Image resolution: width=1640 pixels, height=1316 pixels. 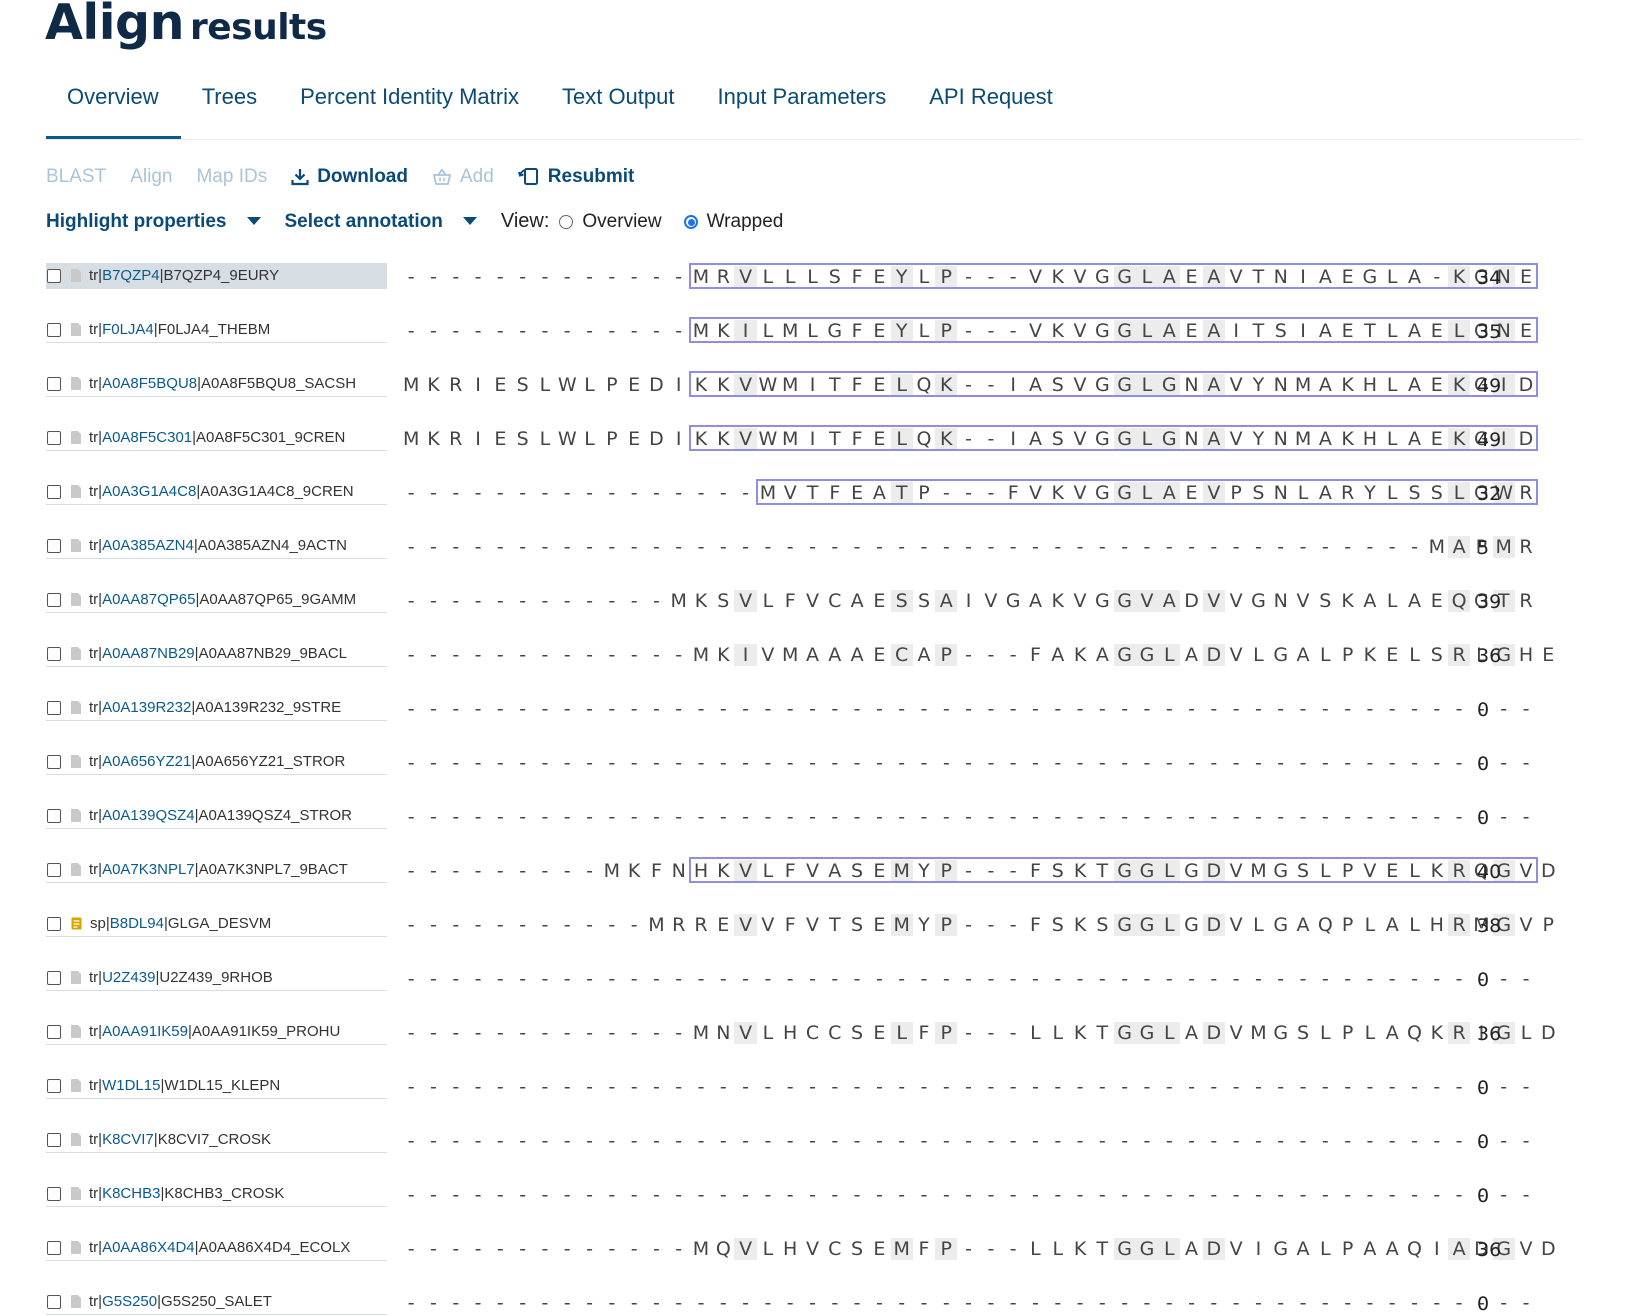 What do you see at coordinates (76, 177) in the screenshot?
I see `blast-button: BLAST` at bounding box center [76, 177].